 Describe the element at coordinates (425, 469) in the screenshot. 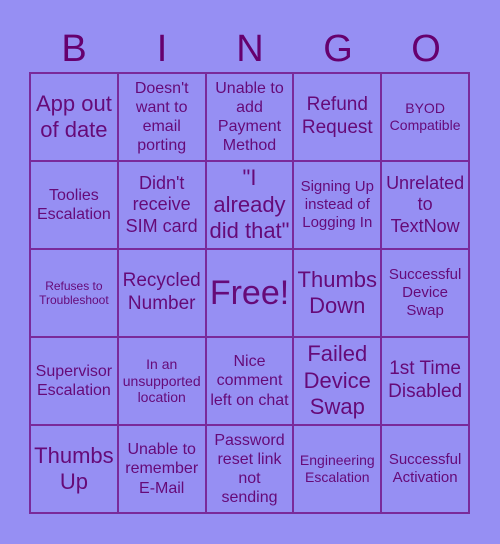

I see `bingo-cell: Successful Activation` at that location.